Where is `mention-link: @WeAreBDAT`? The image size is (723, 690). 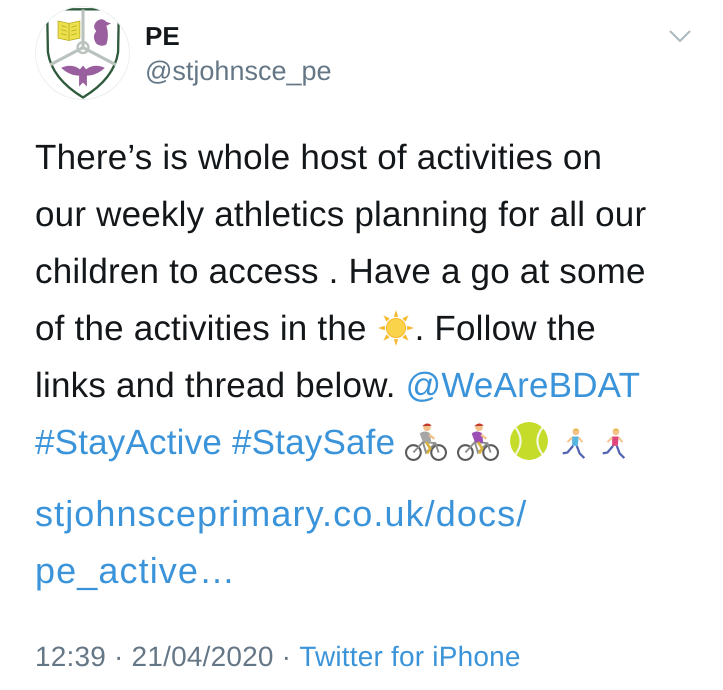
mention-link: @WeAreBDAT is located at coordinates (523, 385).